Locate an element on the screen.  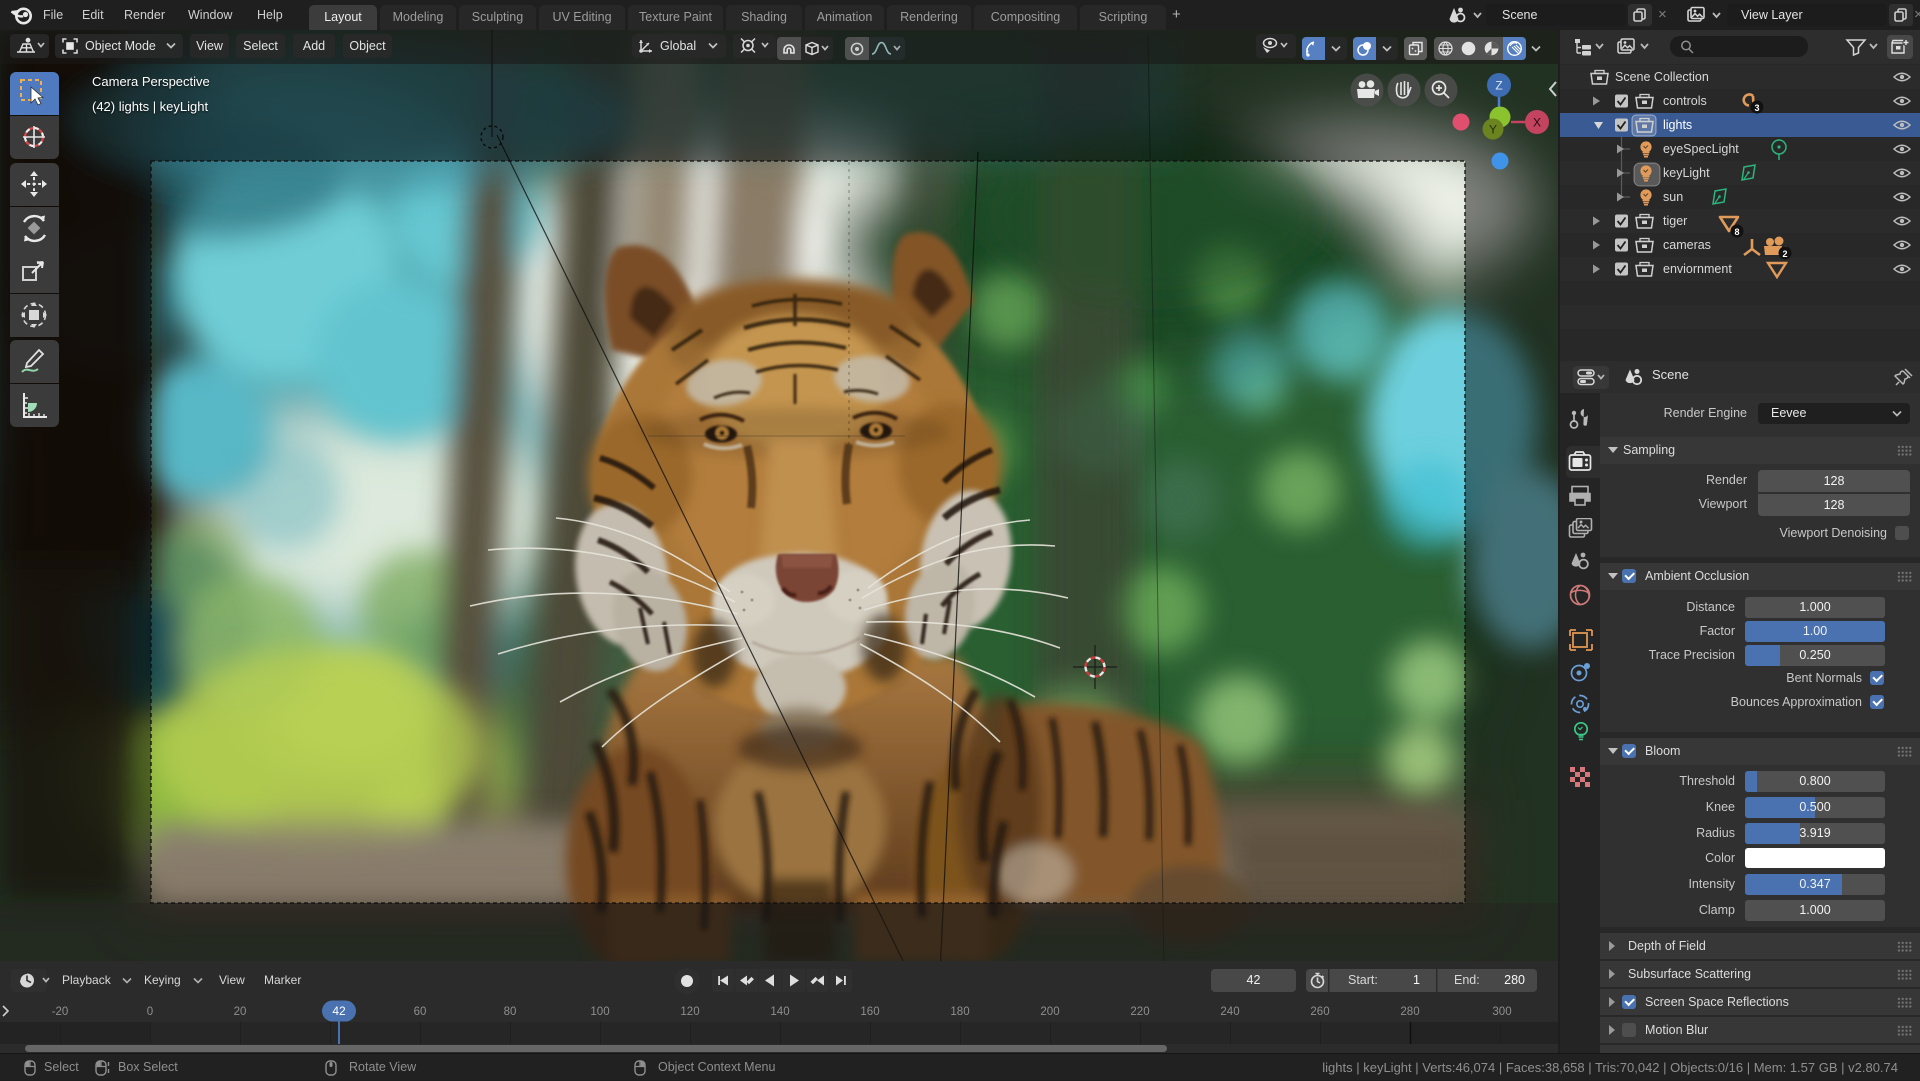
svg-text: 180 is located at coordinates (959, 1012).